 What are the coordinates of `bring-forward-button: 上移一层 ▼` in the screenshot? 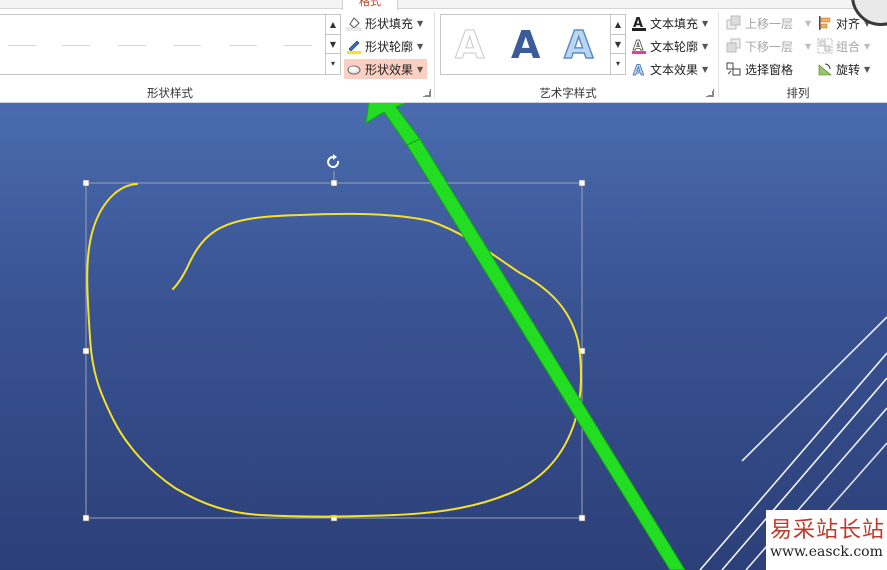 It's located at (768, 23).